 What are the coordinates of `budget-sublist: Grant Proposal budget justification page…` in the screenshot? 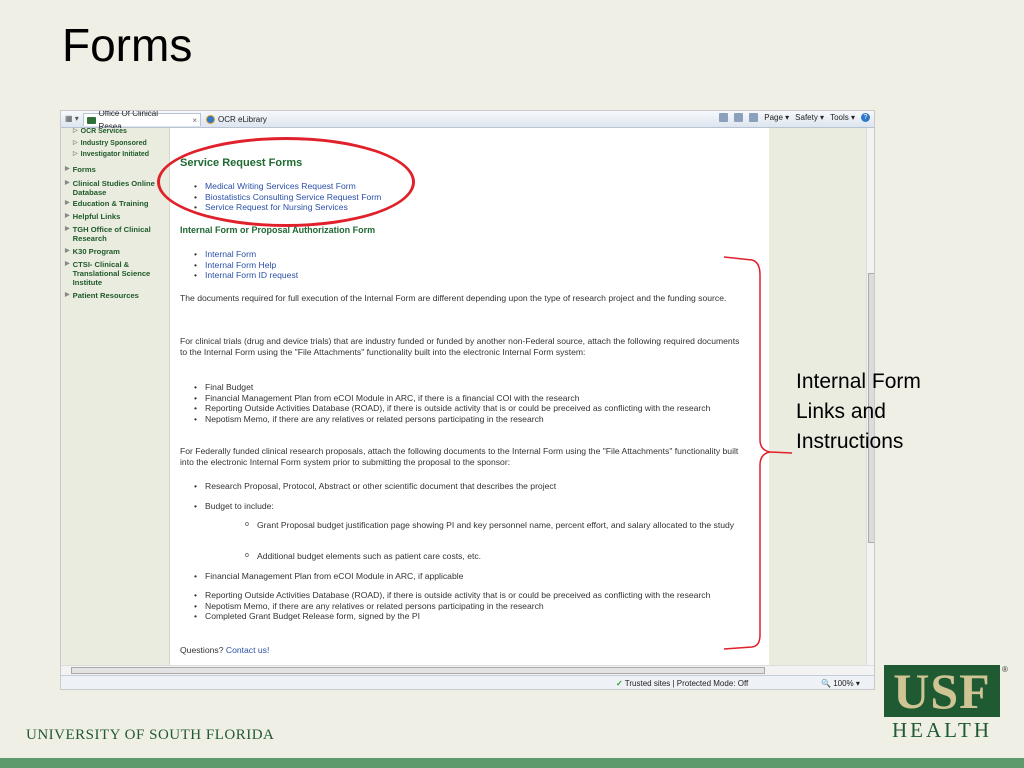 It's located at (460, 525).